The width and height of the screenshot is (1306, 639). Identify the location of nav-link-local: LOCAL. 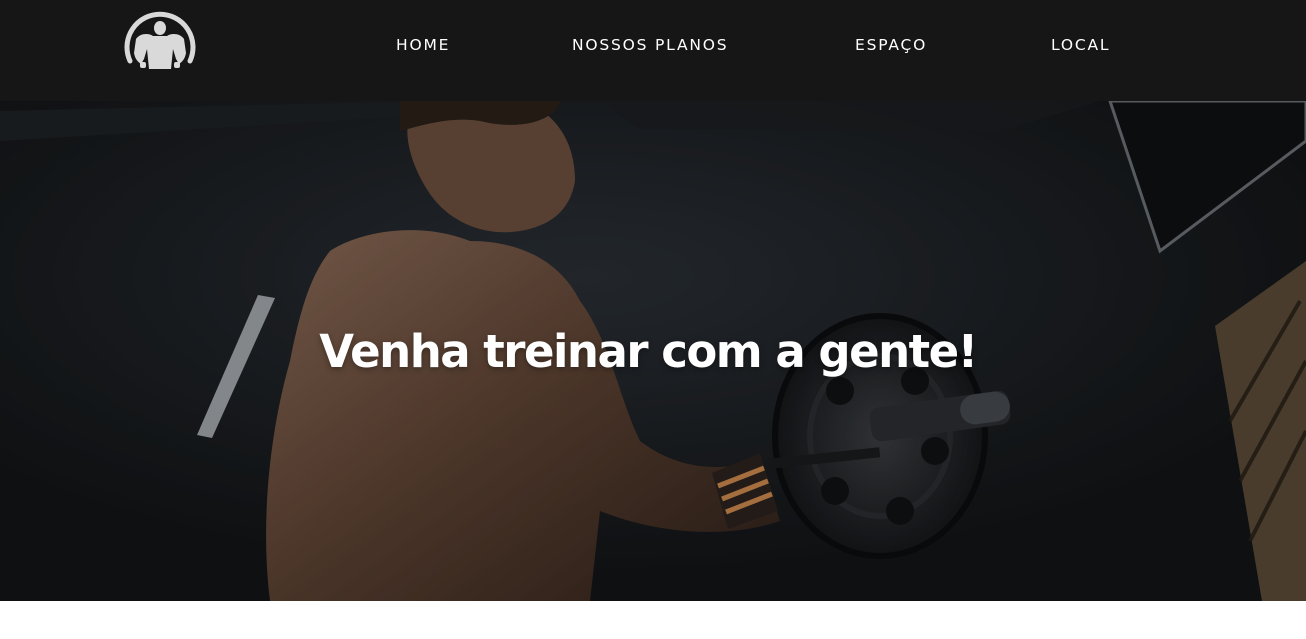
(1080, 45).